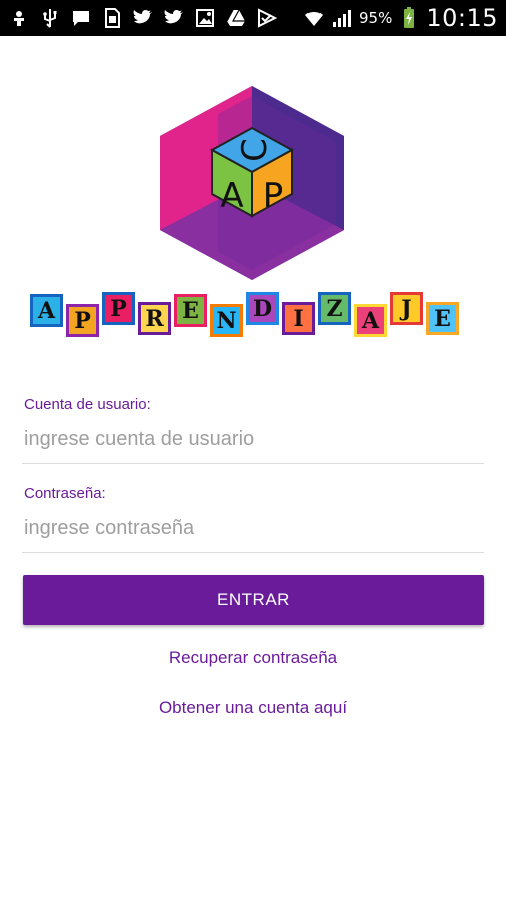  I want to click on cube-logo: C A P, so click(252, 182).